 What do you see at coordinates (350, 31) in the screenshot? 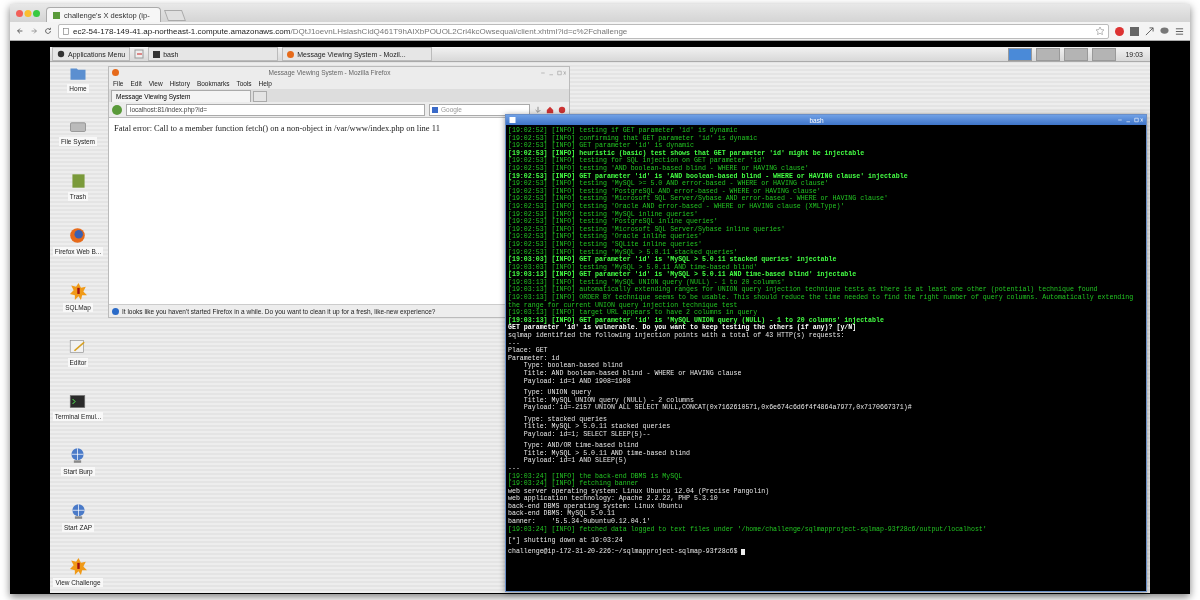
I see `url-text: ec2-54-178-149-41.ap-northeast-1.compute.amazonaws.com/DQtJ1oevnLHslashCidQ461T9hAIXbPOUOL2Cri4kcOwsequal/client.xhtml?id=c%2Fchallenge` at bounding box center [350, 31].